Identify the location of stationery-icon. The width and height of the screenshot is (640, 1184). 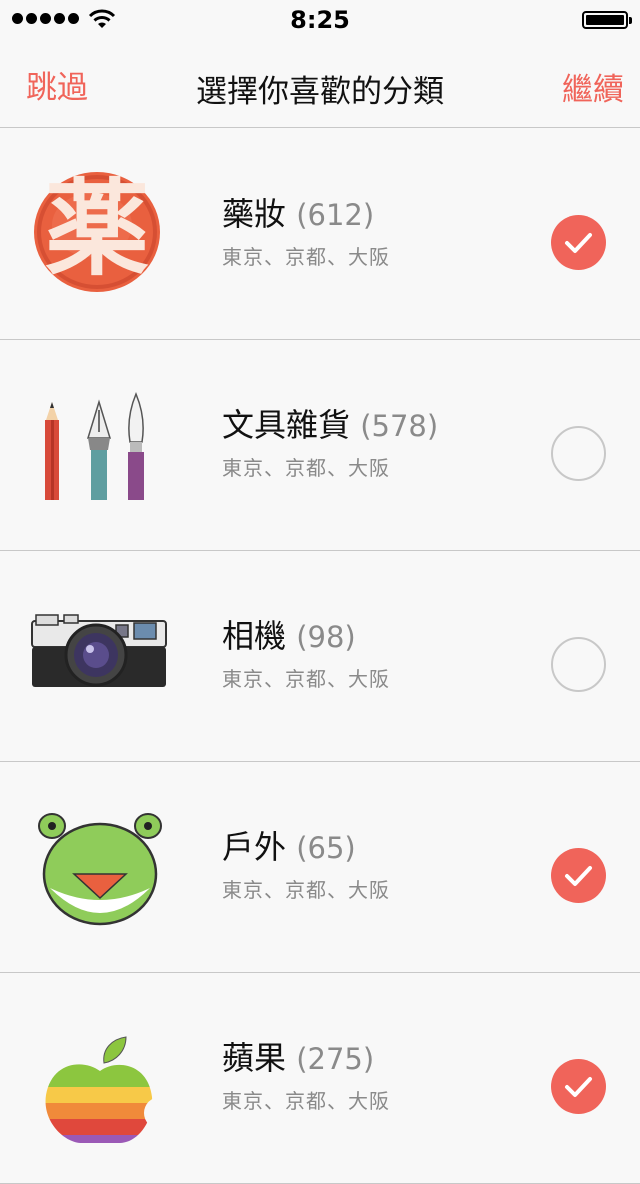
(98, 445).